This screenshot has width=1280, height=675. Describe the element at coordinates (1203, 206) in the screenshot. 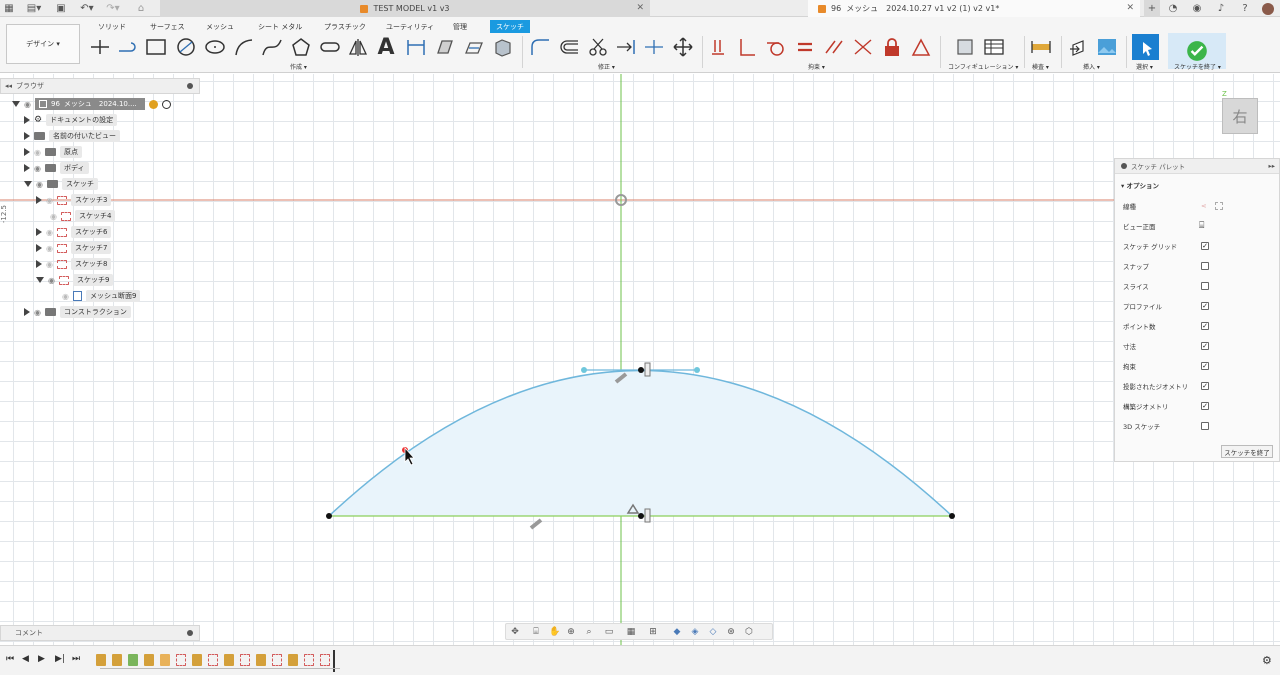

I see `linetype-icon: ⋖` at that location.